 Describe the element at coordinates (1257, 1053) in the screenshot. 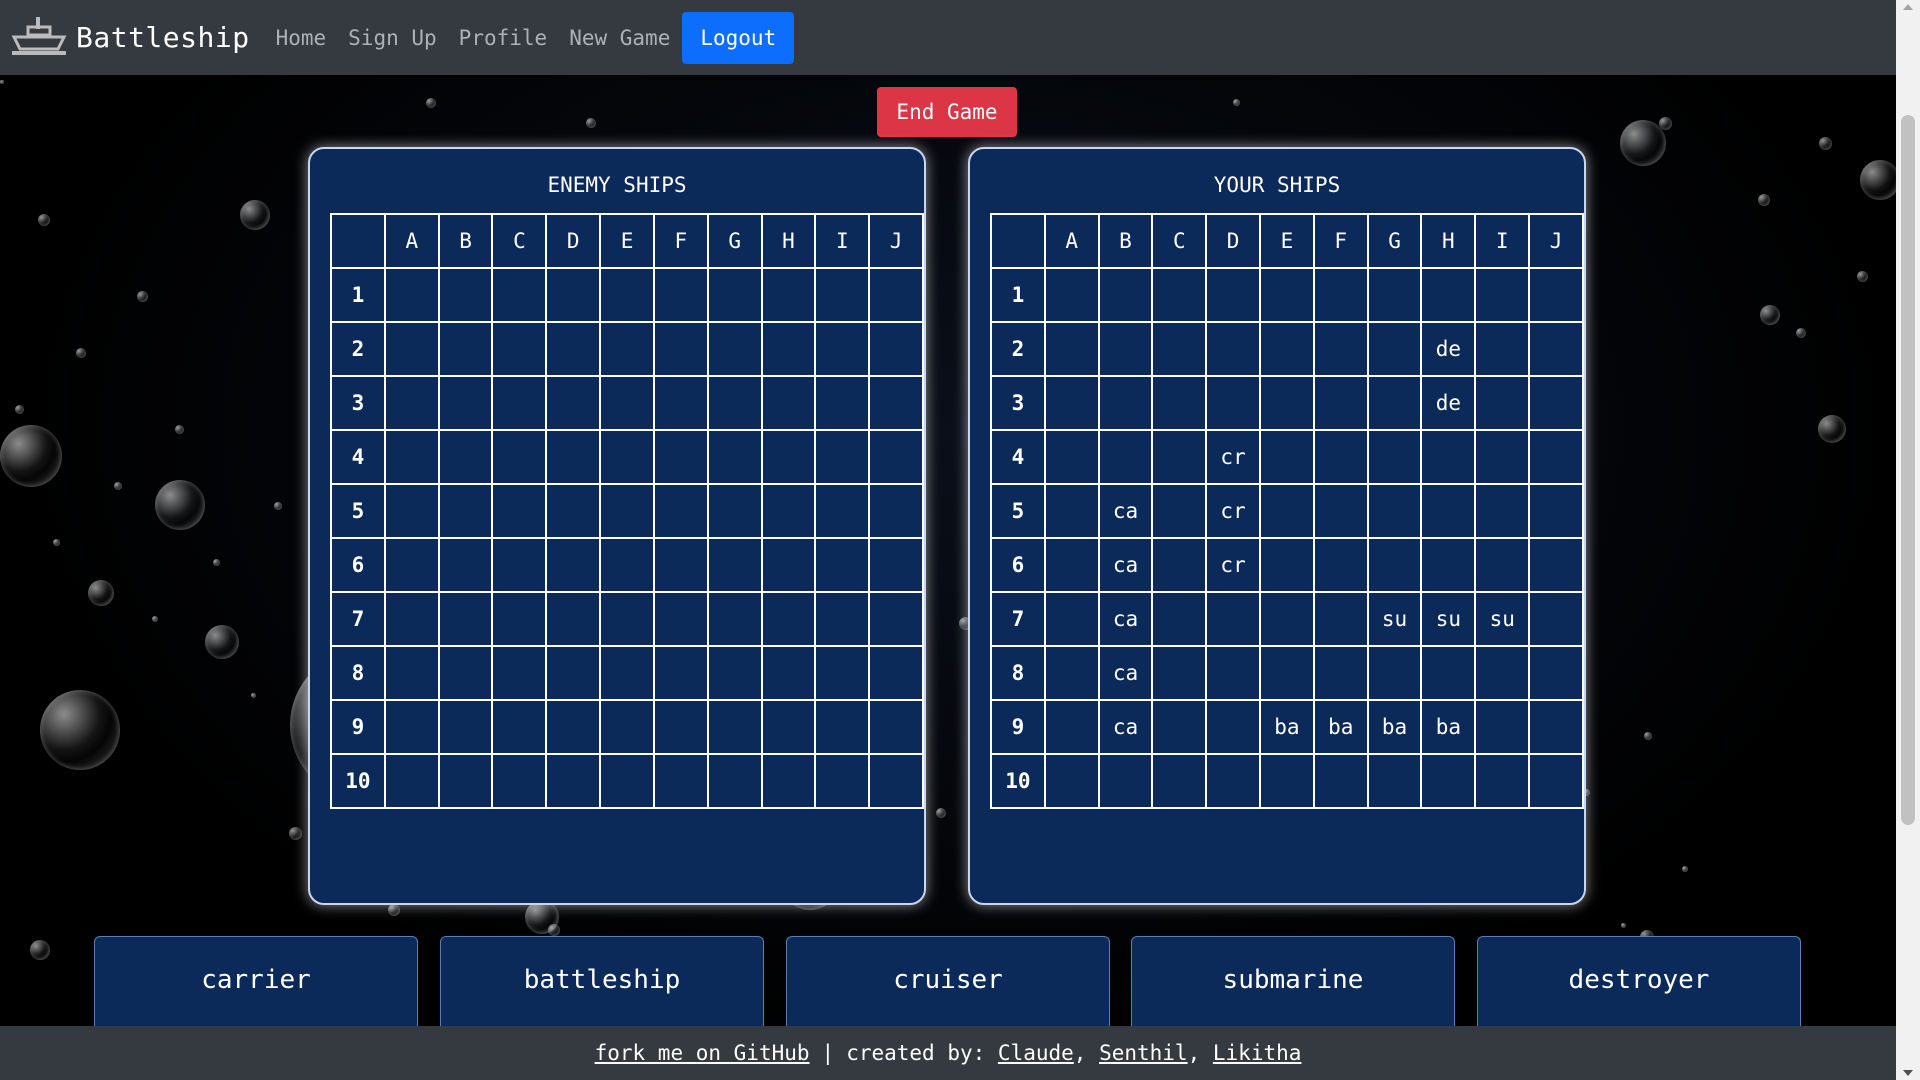

I see `author-link-likitha: Likitha` at that location.